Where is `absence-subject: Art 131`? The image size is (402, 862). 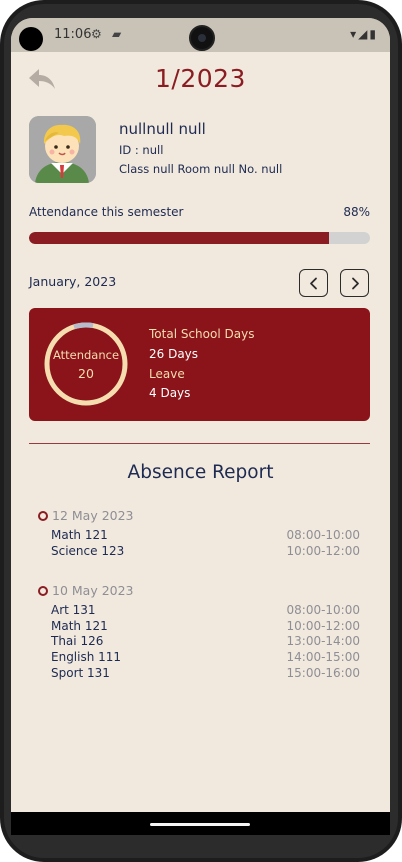 absence-subject: Art 131 is located at coordinates (73, 610).